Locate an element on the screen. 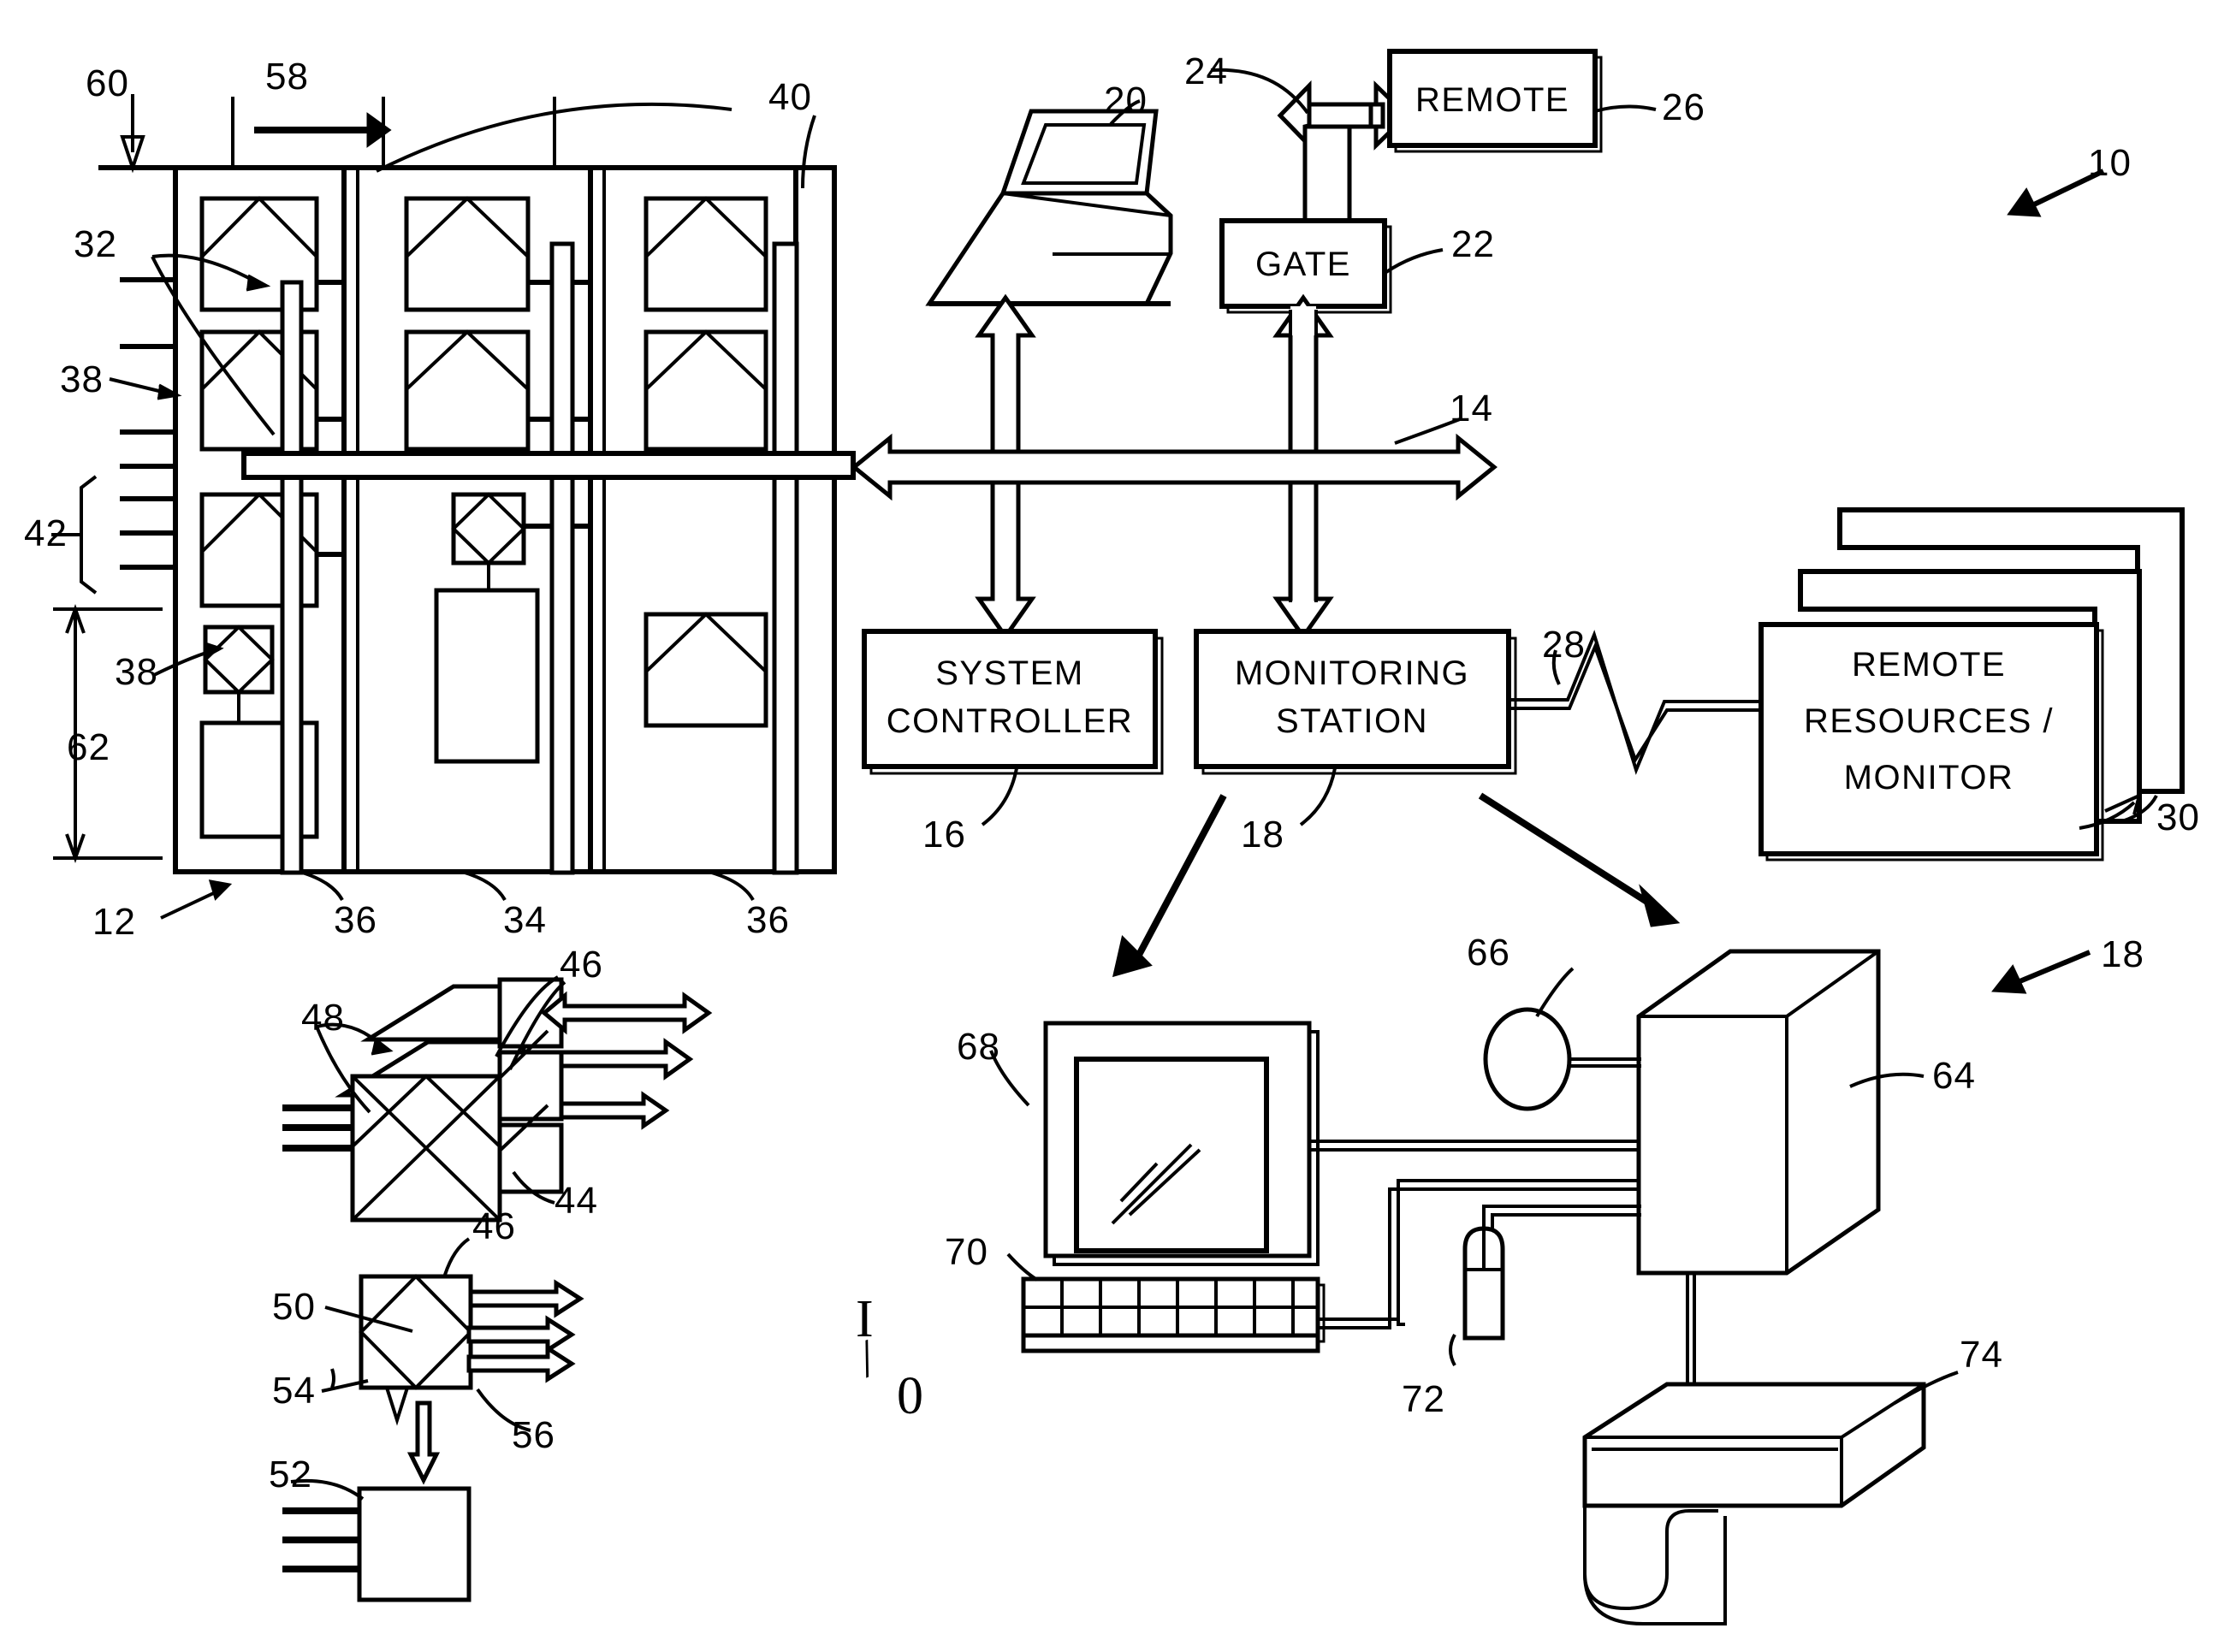  ref-42: 42 is located at coordinates (46, 533).